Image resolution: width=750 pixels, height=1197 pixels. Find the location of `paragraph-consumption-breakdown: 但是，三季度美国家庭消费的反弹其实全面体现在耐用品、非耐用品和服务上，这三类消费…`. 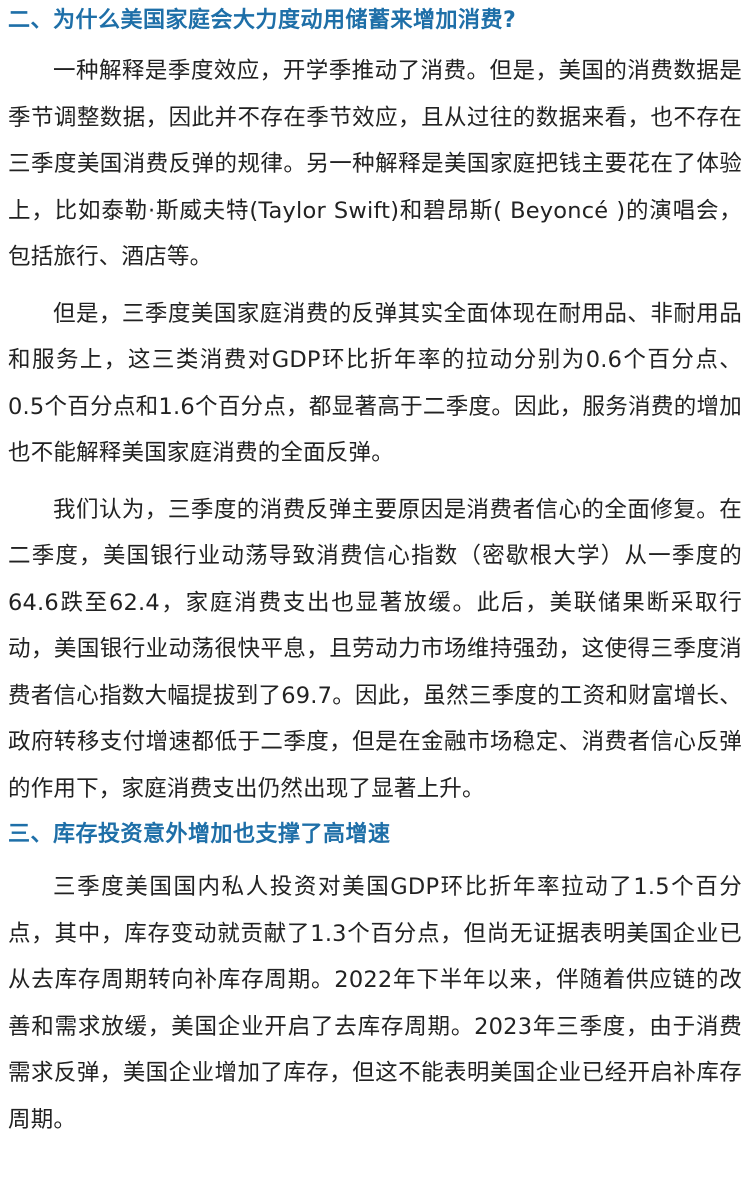

paragraph-consumption-breakdown: 但是，三季度美国家庭消费的反弹其实全面体现在耐用品、非耐用品和服务上，这三类消费… is located at coordinates (375, 383).